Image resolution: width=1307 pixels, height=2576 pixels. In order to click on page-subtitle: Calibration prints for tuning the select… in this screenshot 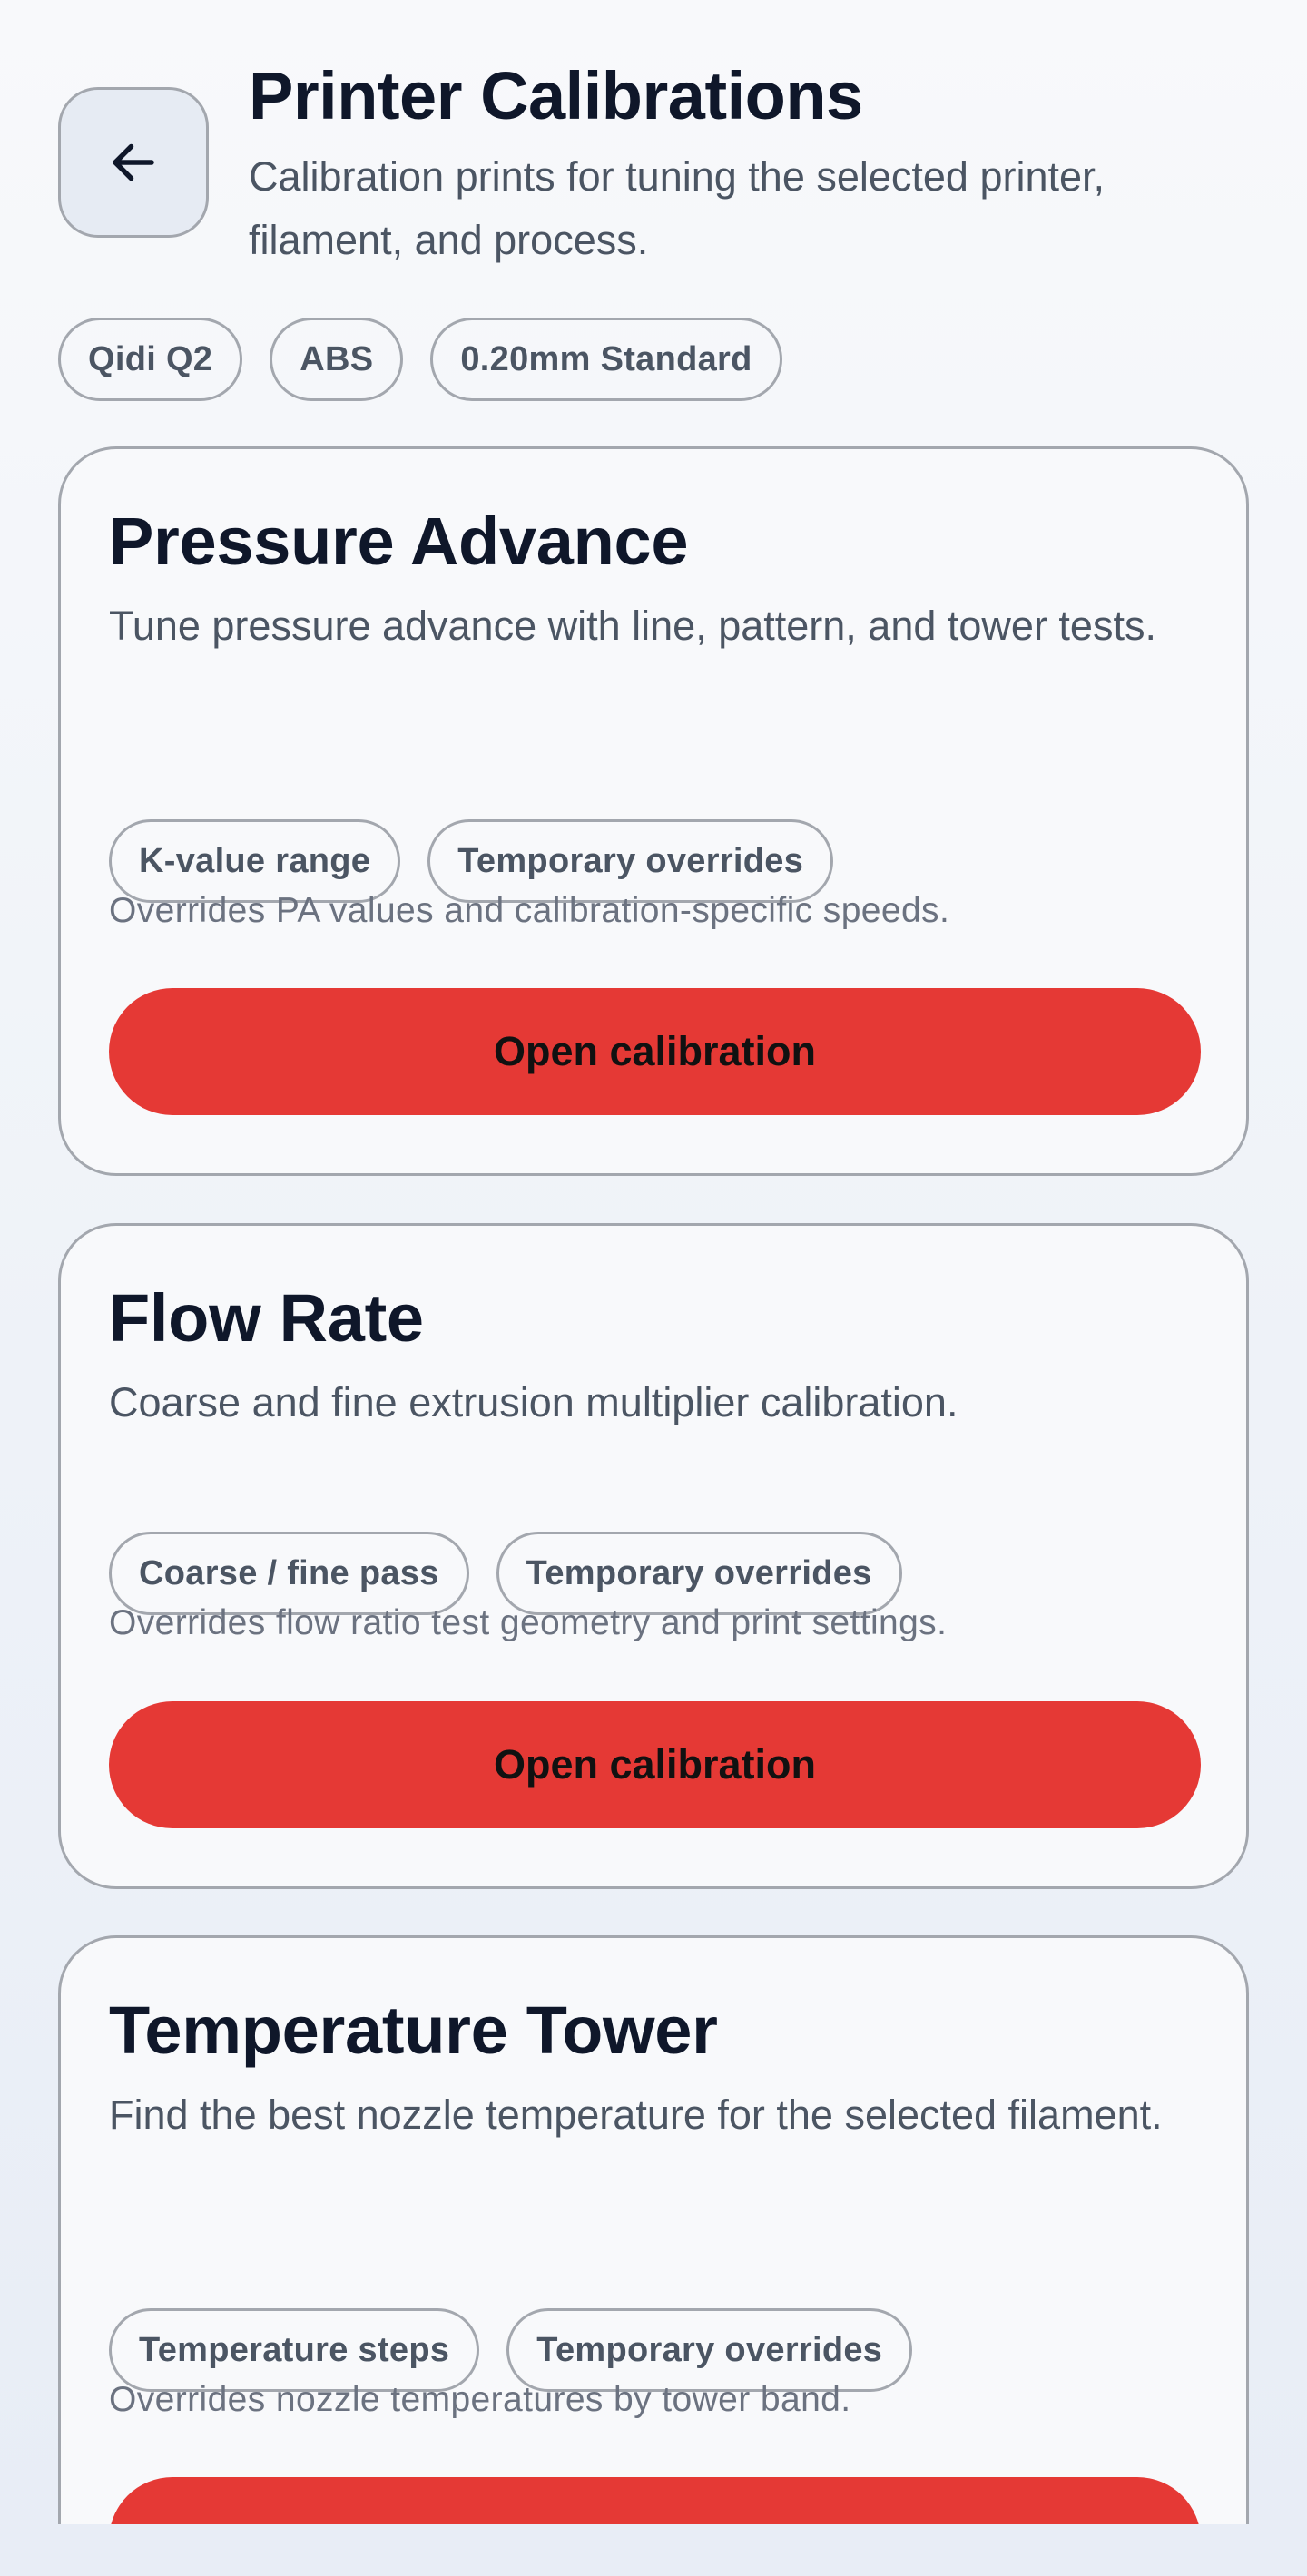, I will do `click(677, 208)`.